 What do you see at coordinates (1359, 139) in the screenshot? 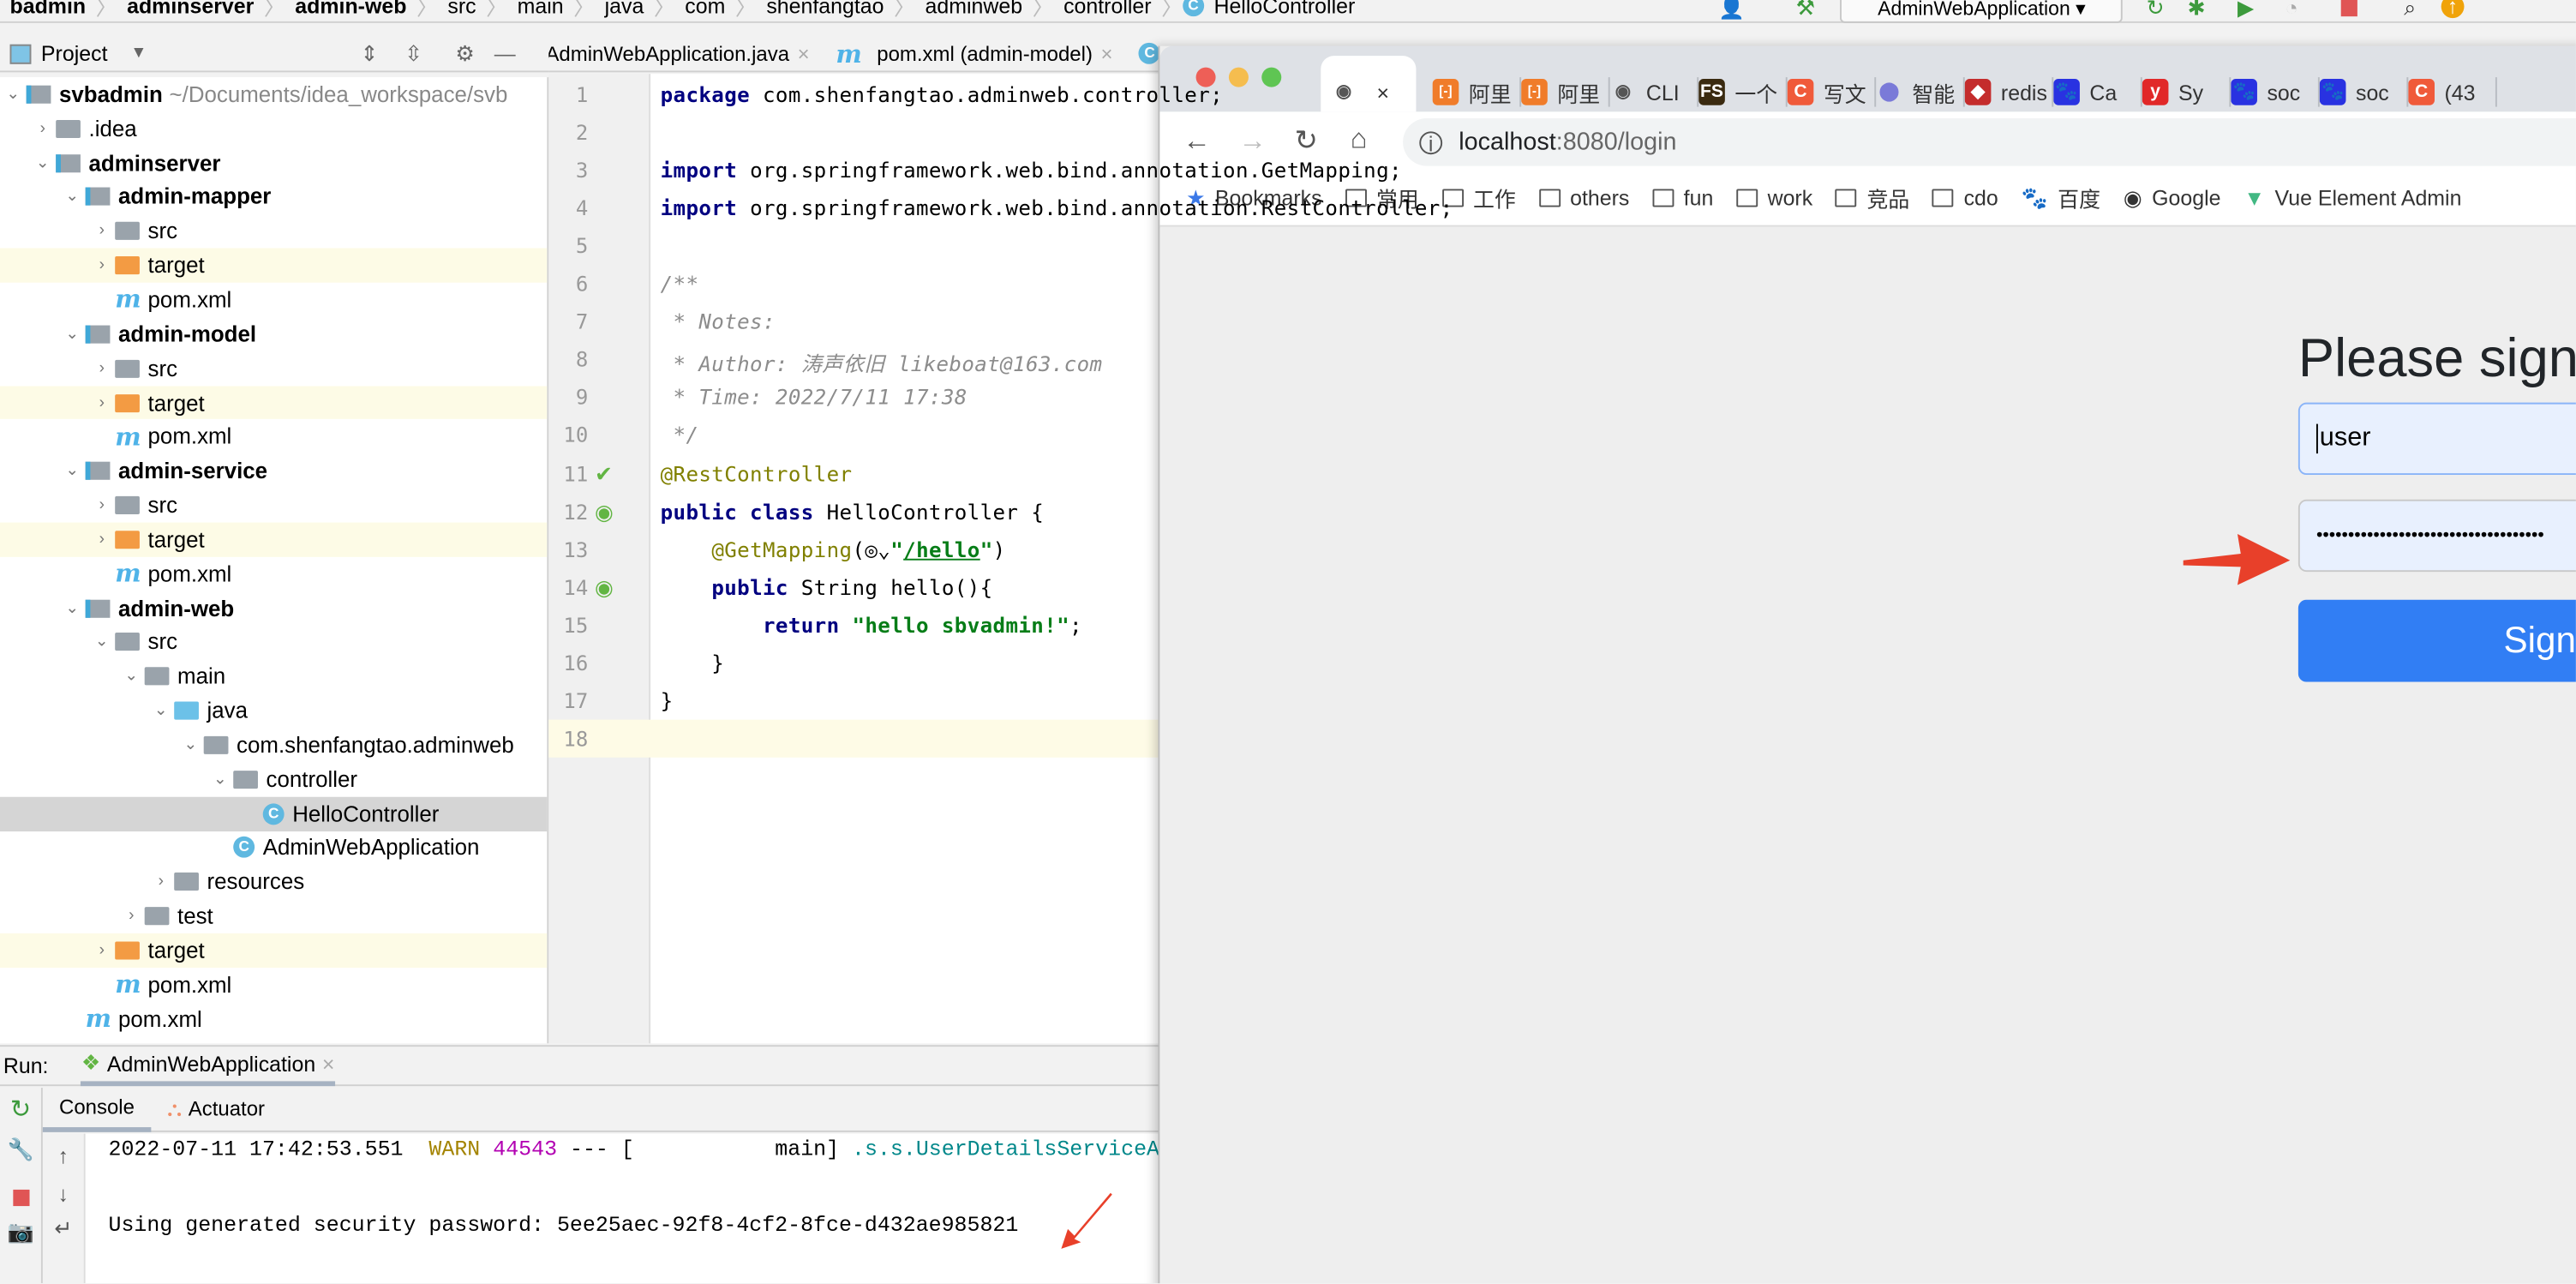
I see `home-icon: ⌂` at bounding box center [1359, 139].